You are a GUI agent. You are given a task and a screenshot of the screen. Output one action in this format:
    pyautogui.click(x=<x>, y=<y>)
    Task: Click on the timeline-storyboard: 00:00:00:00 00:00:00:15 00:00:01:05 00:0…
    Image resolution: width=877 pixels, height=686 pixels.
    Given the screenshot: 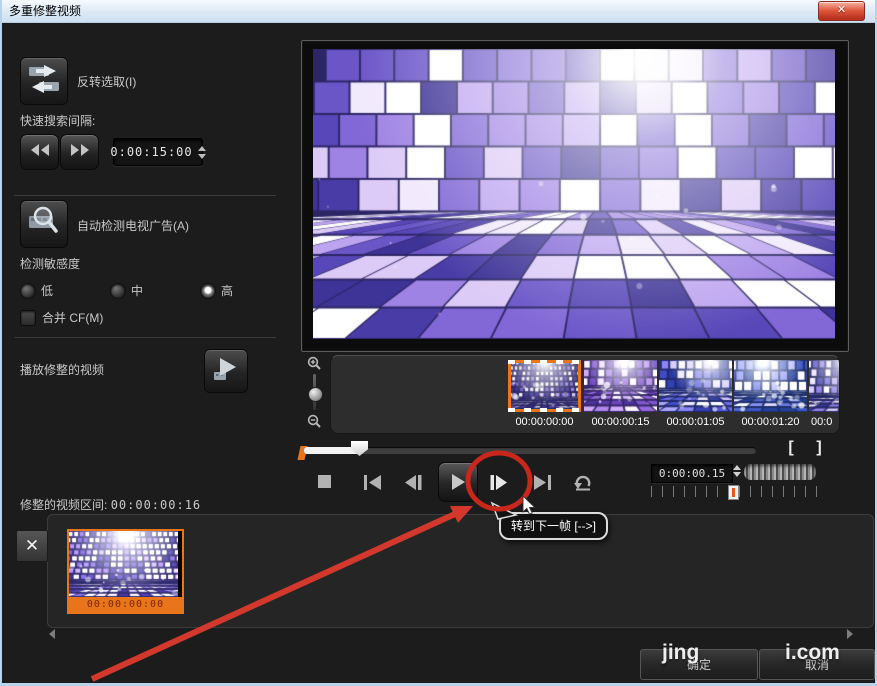 What is the action you would take?
    pyautogui.click(x=585, y=394)
    